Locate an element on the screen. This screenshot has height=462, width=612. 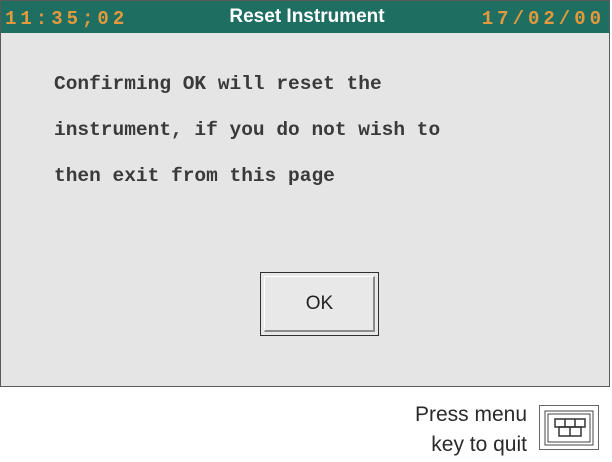
ok-button-label: OK is located at coordinates (319, 303).